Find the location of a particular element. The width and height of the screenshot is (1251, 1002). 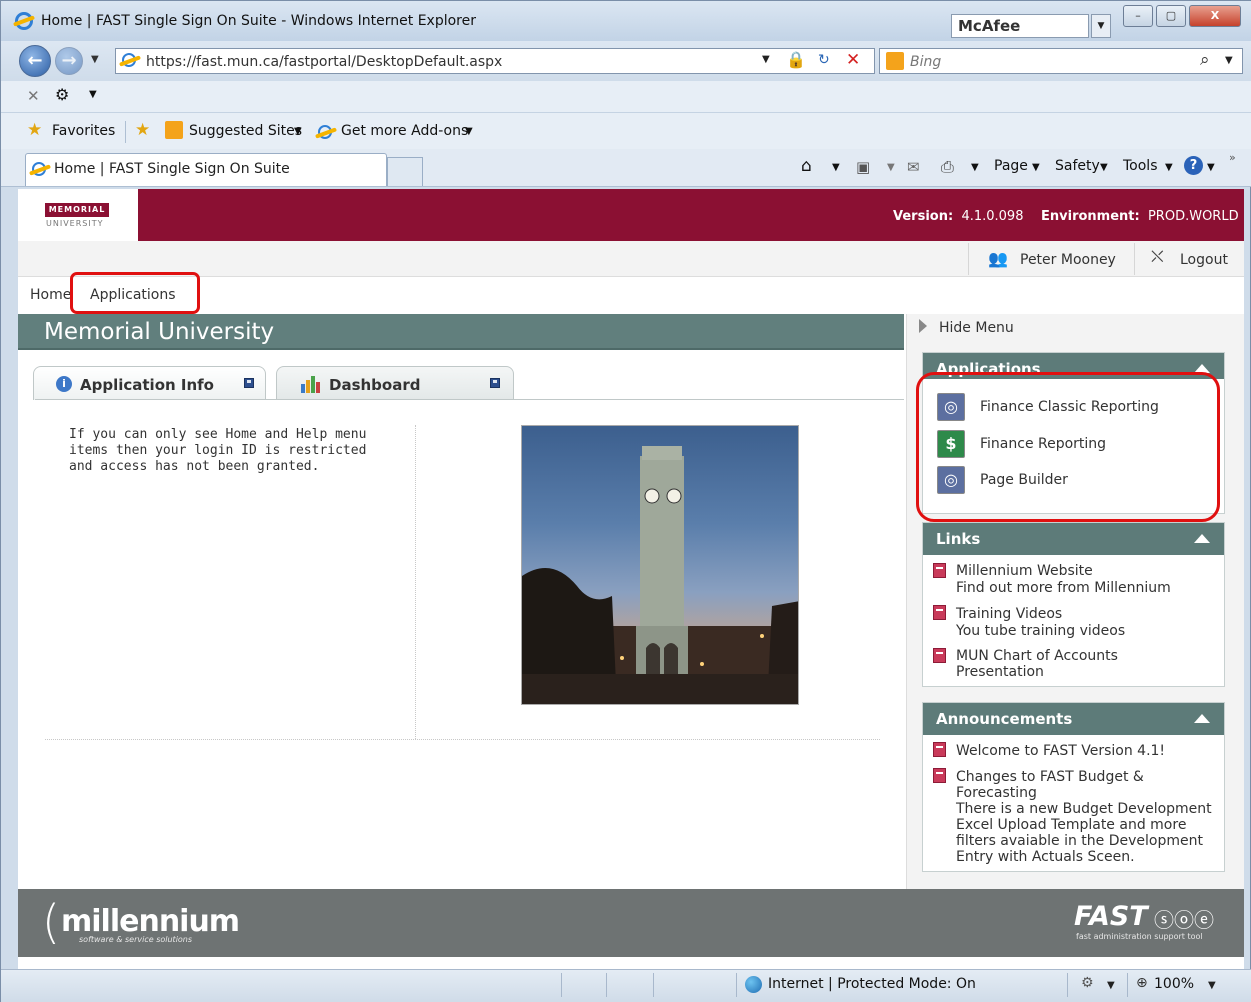

suggested-sites-icon is located at coordinates (174, 130).